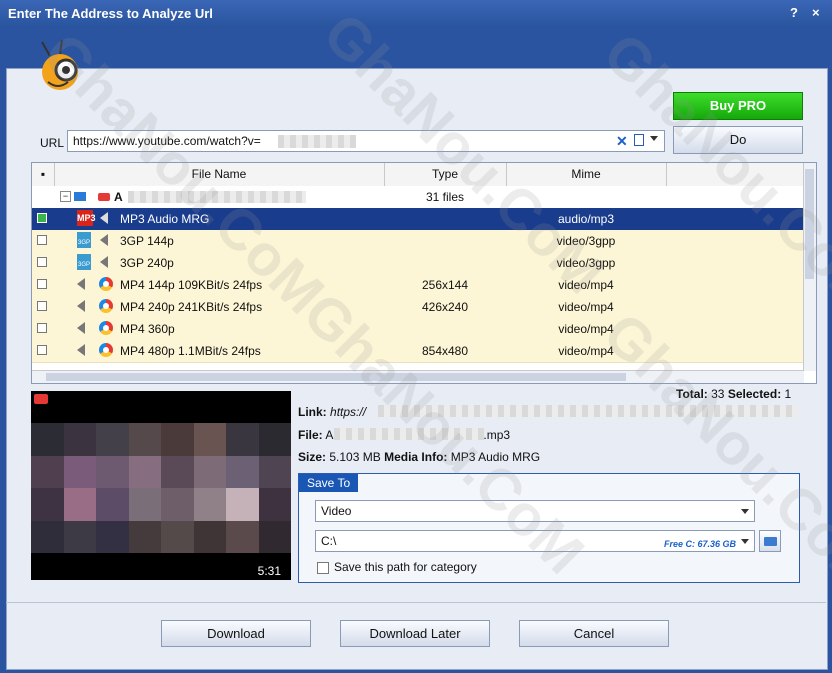 The height and width of the screenshot is (673, 832). What do you see at coordinates (416, 602) in the screenshot?
I see `divider` at bounding box center [416, 602].